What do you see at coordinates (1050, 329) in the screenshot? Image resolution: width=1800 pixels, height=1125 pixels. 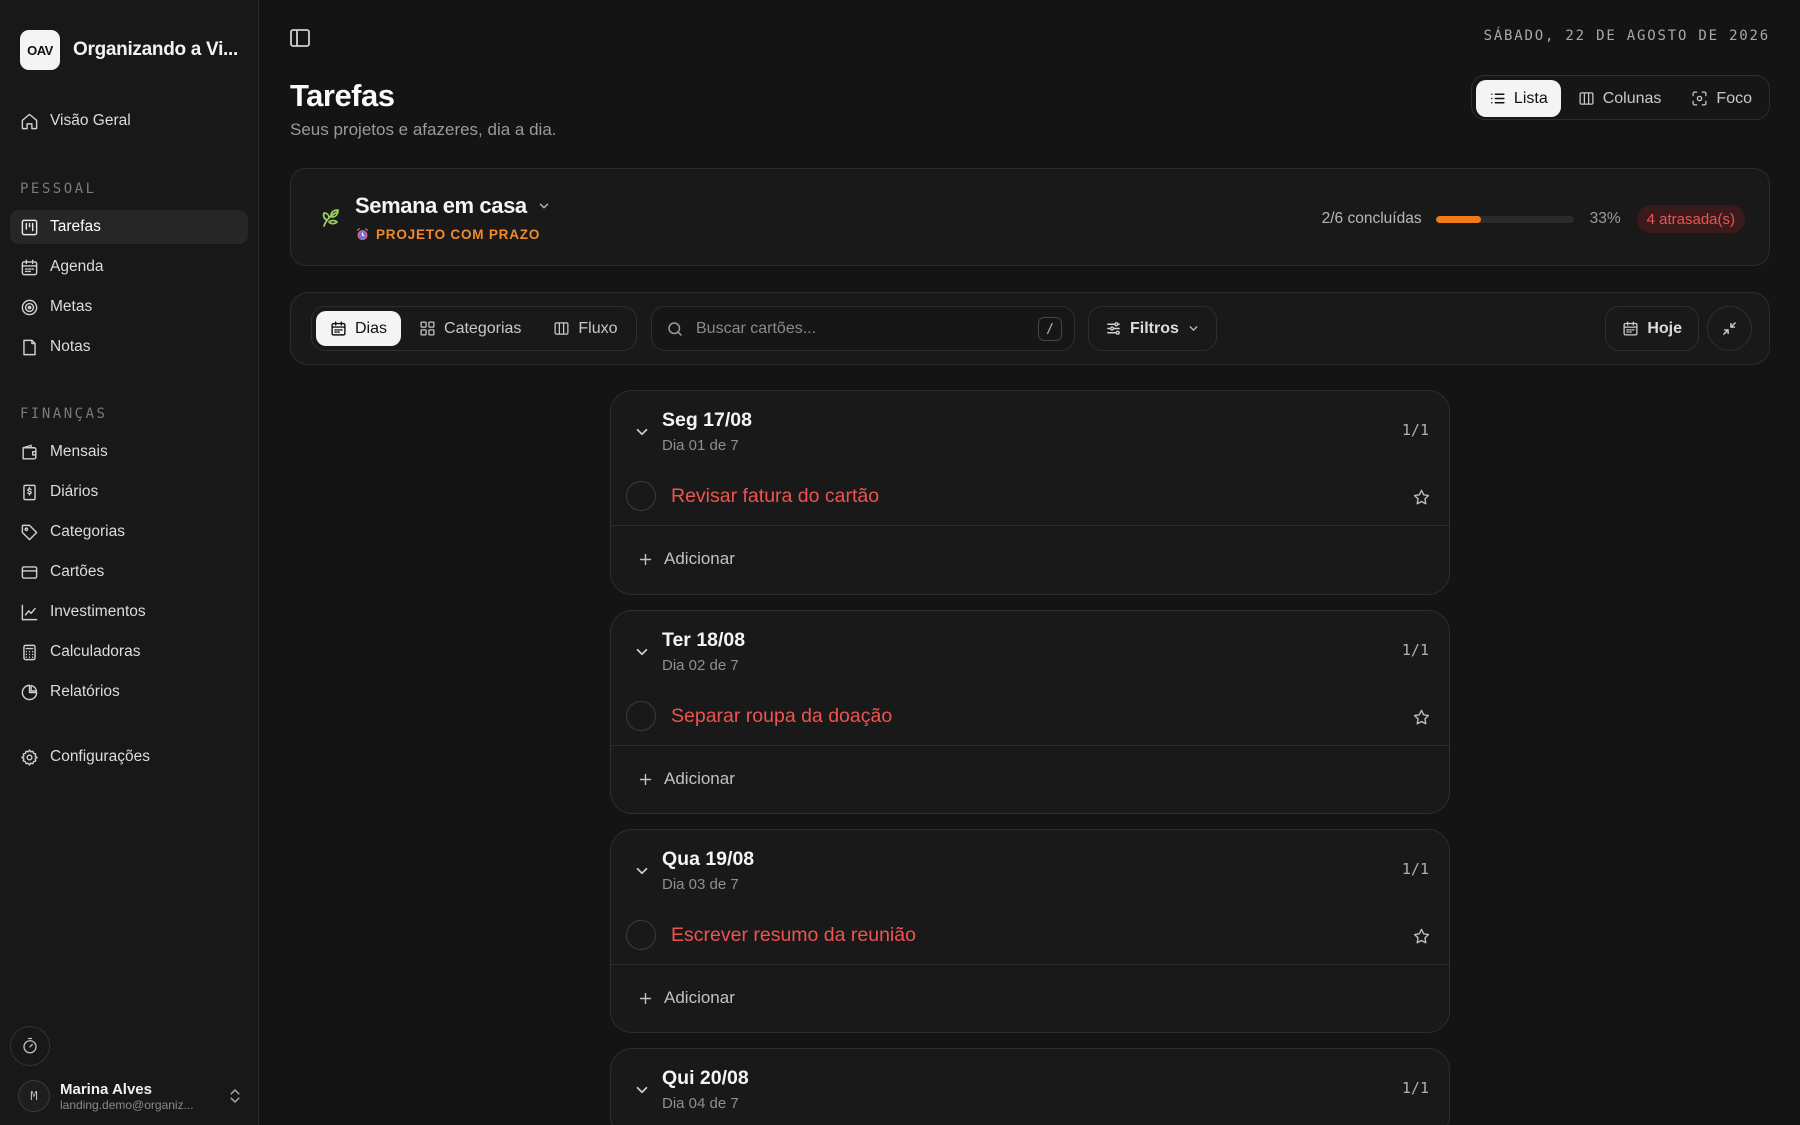 I see `search-shortcut: /` at bounding box center [1050, 329].